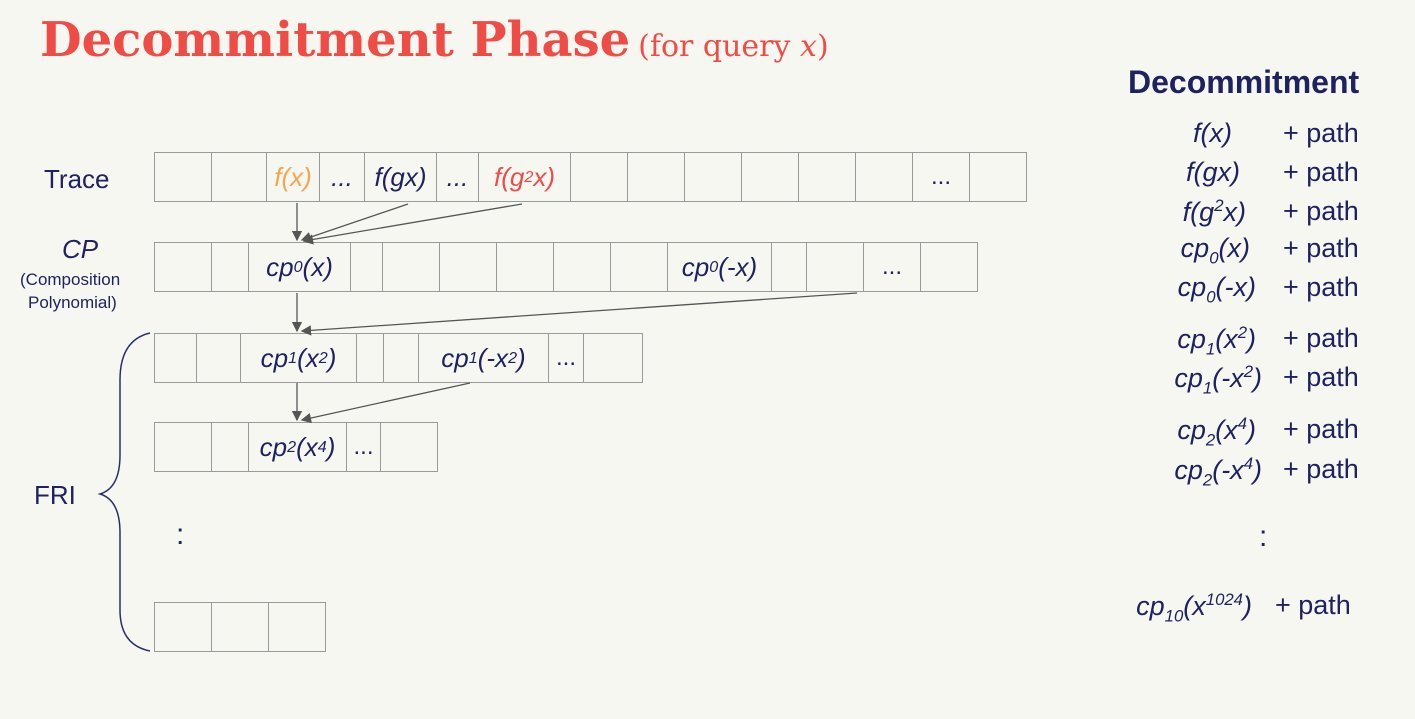 The width and height of the screenshot is (1415, 719). I want to click on title-text: Decommitment Phase, so click(335, 40).